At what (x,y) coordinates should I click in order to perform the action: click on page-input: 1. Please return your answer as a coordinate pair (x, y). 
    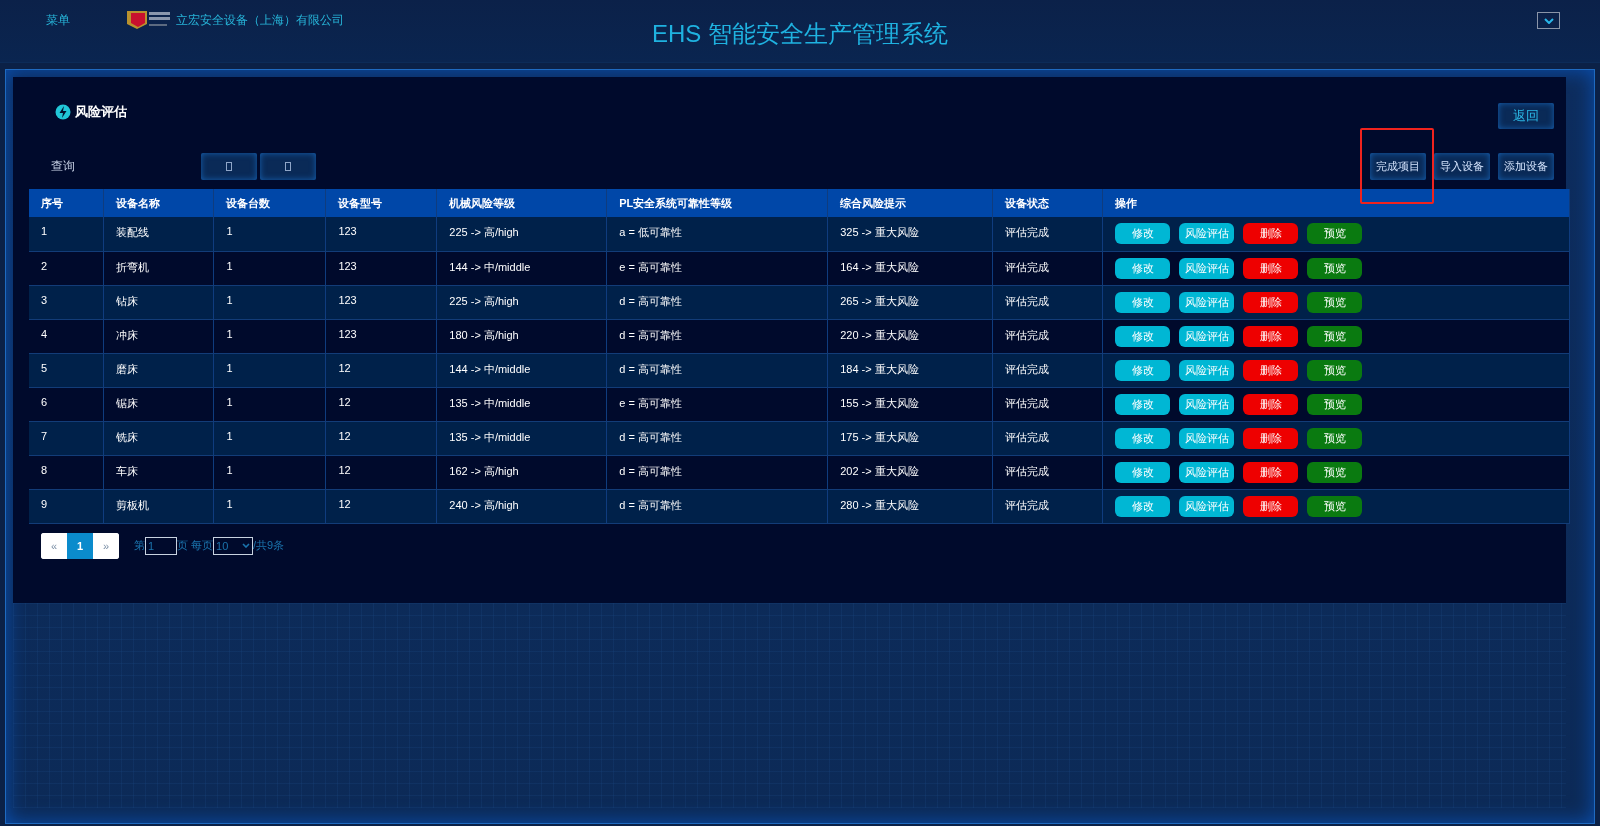
    Looking at the image, I should click on (161, 545).